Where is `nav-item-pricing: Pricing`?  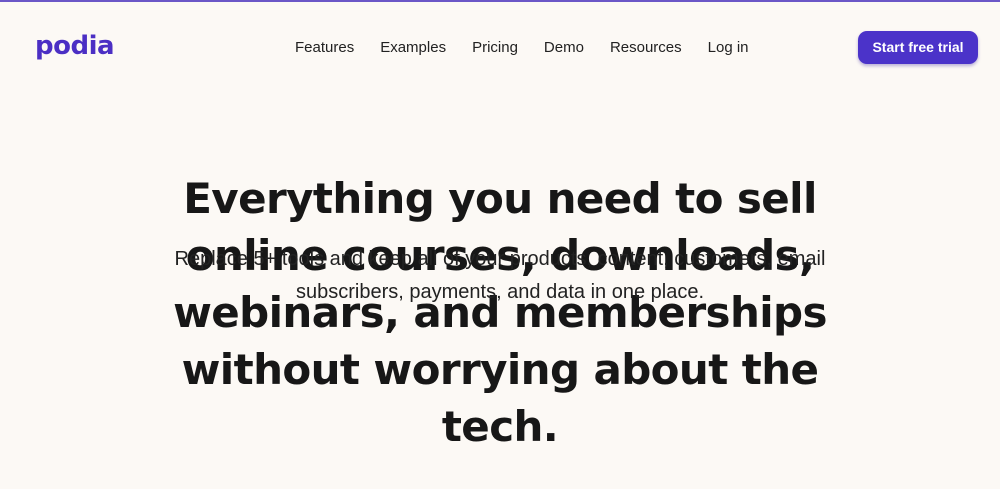
nav-item-pricing: Pricing is located at coordinates (495, 48).